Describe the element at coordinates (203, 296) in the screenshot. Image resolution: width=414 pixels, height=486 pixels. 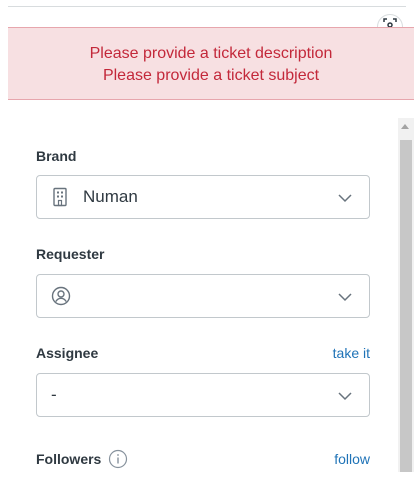
I see `requester-select` at that location.